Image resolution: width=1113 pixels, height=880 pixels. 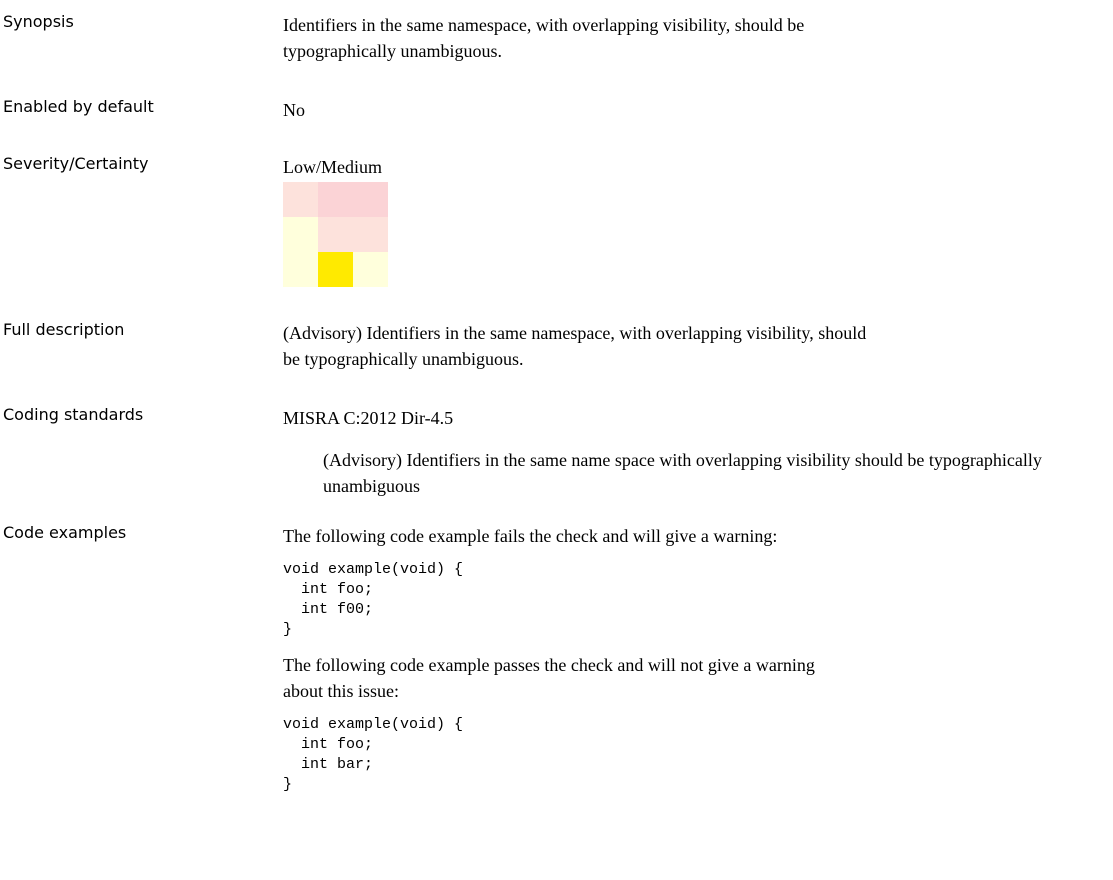 What do you see at coordinates (76, 163) in the screenshot?
I see `severity-certainty-label: Severity/Certainty` at bounding box center [76, 163].